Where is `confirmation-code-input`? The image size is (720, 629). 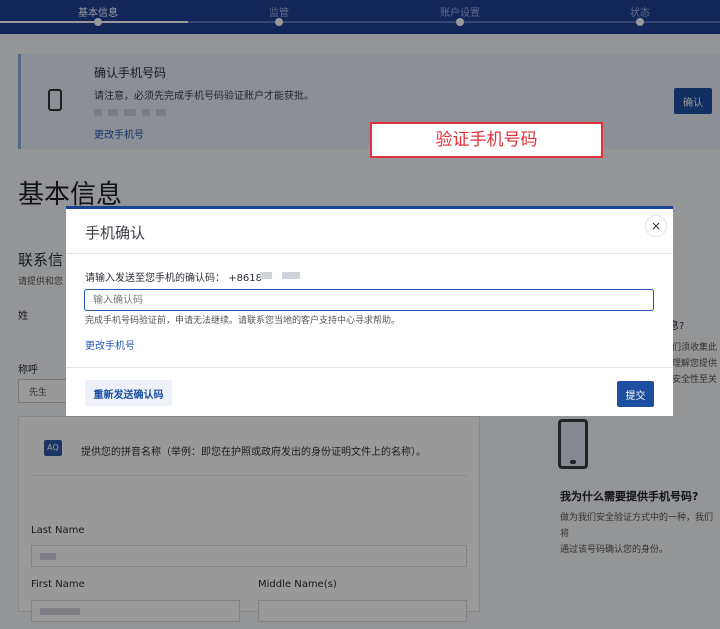
confirmation-code-input is located at coordinates (369, 300).